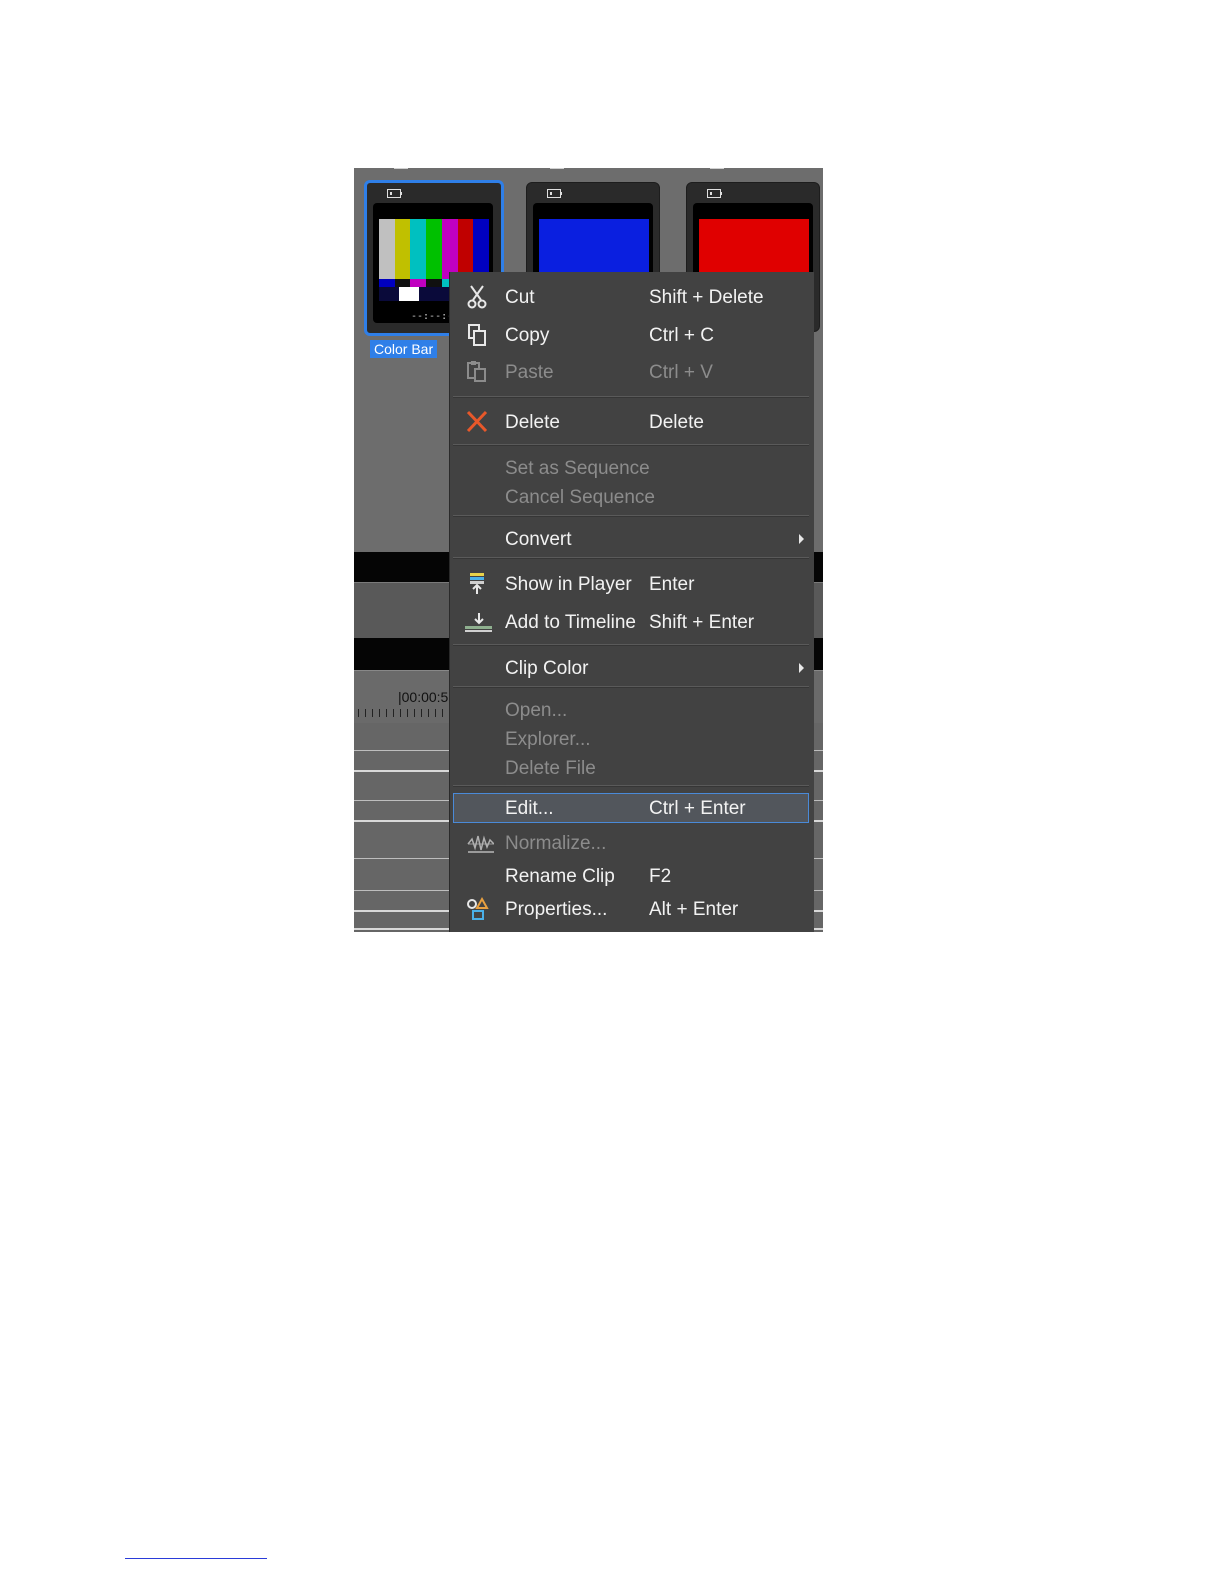  I want to click on footnote-rule, so click(196, 1558).